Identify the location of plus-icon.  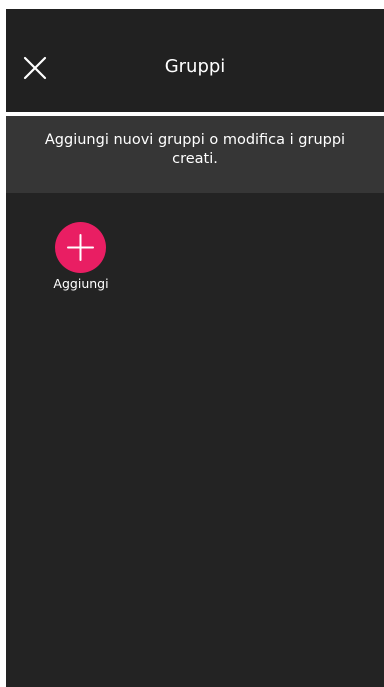
(80, 247).